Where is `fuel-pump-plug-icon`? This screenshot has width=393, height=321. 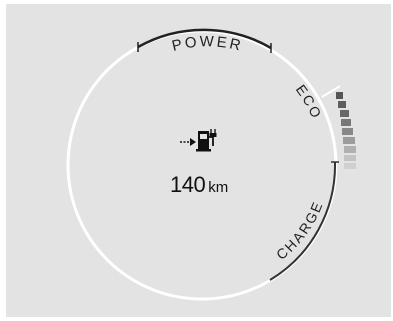 fuel-pump-plug-icon is located at coordinates (198, 140).